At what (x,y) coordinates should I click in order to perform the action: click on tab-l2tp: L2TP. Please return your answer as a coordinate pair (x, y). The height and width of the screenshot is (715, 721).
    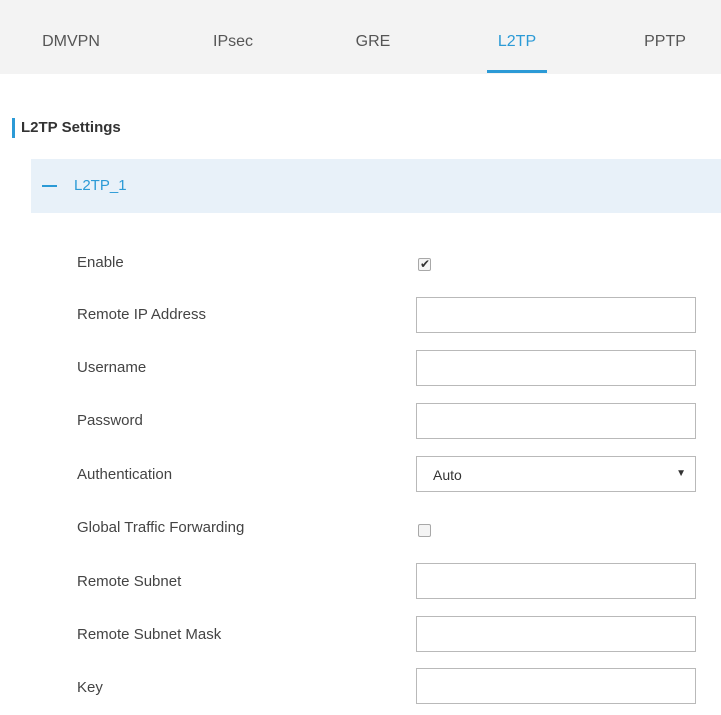
    Looking at the image, I should click on (517, 42).